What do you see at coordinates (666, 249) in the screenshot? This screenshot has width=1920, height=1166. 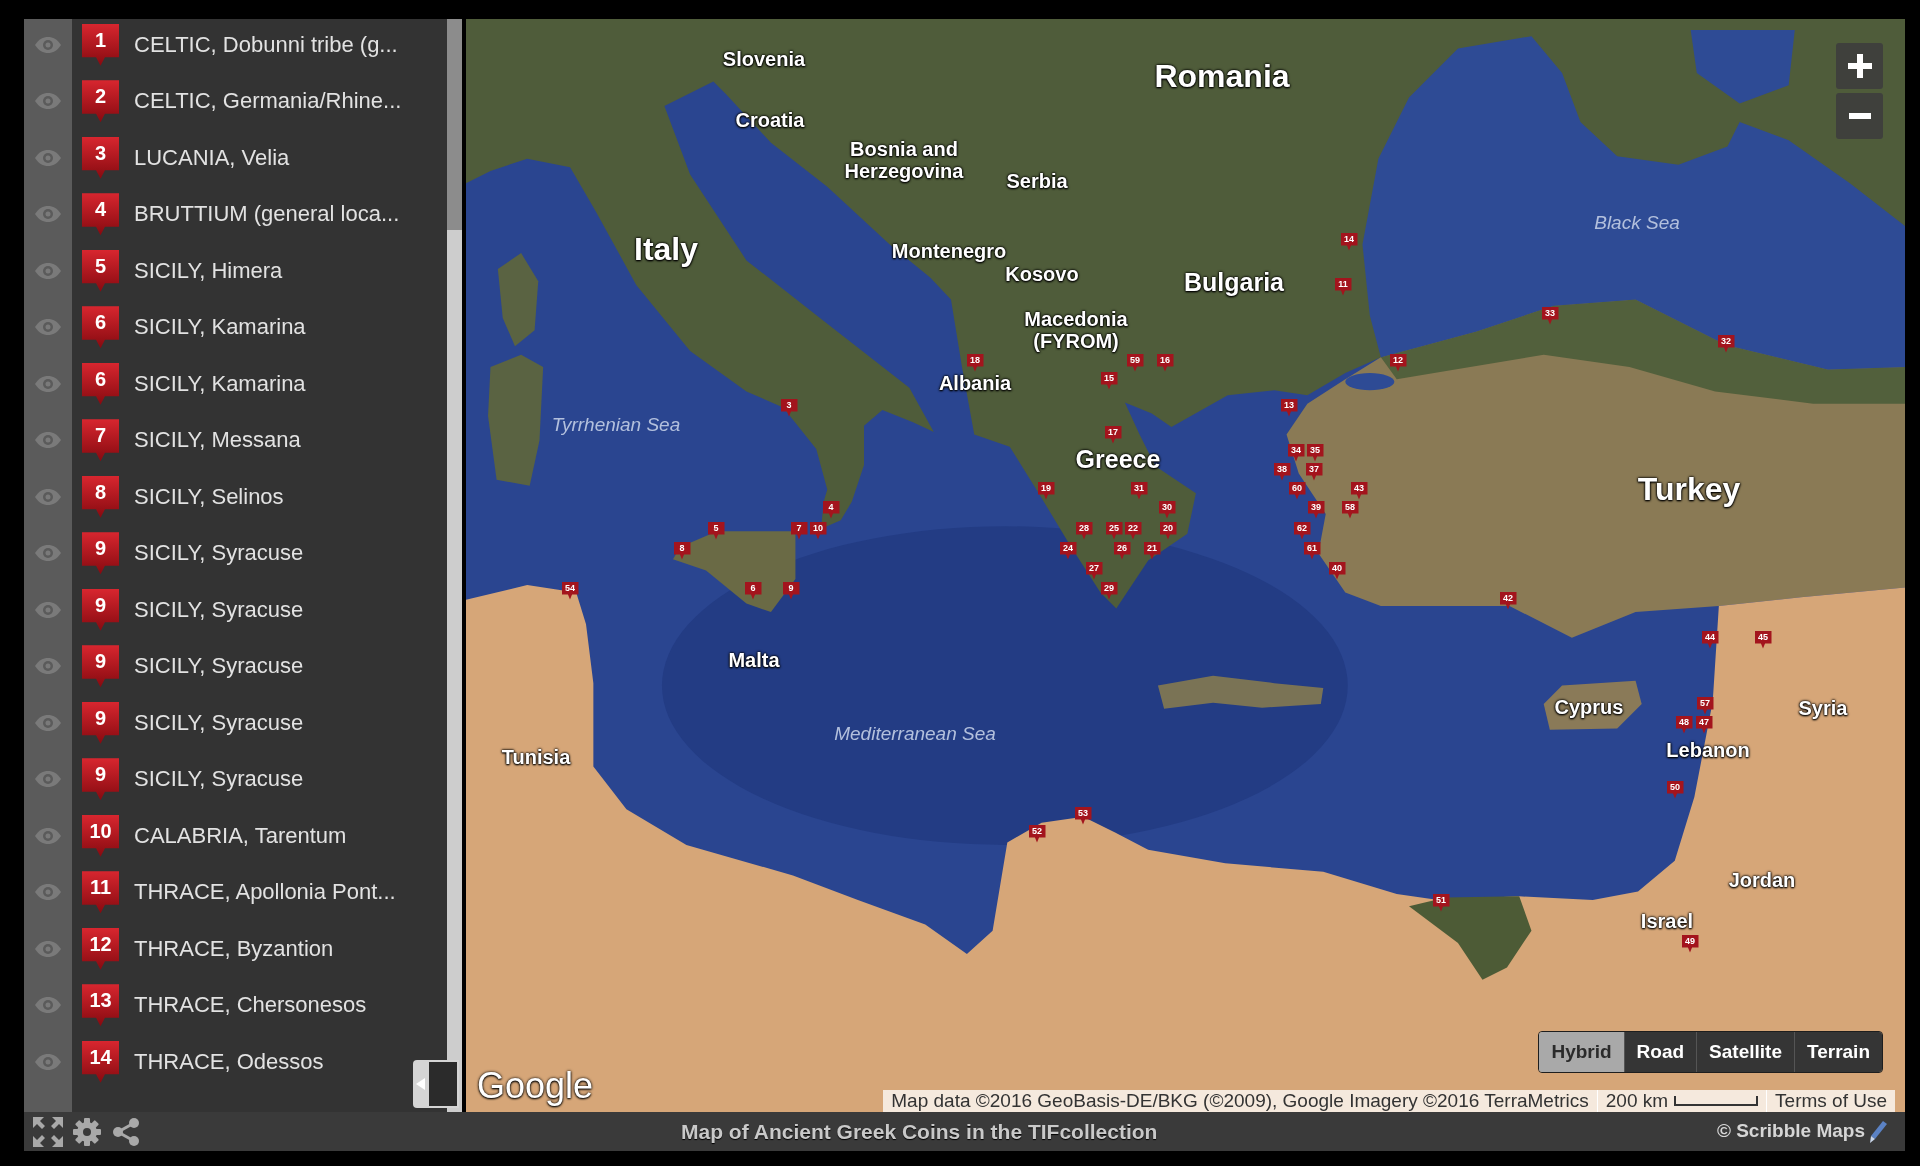 I see `country-label: Italy` at bounding box center [666, 249].